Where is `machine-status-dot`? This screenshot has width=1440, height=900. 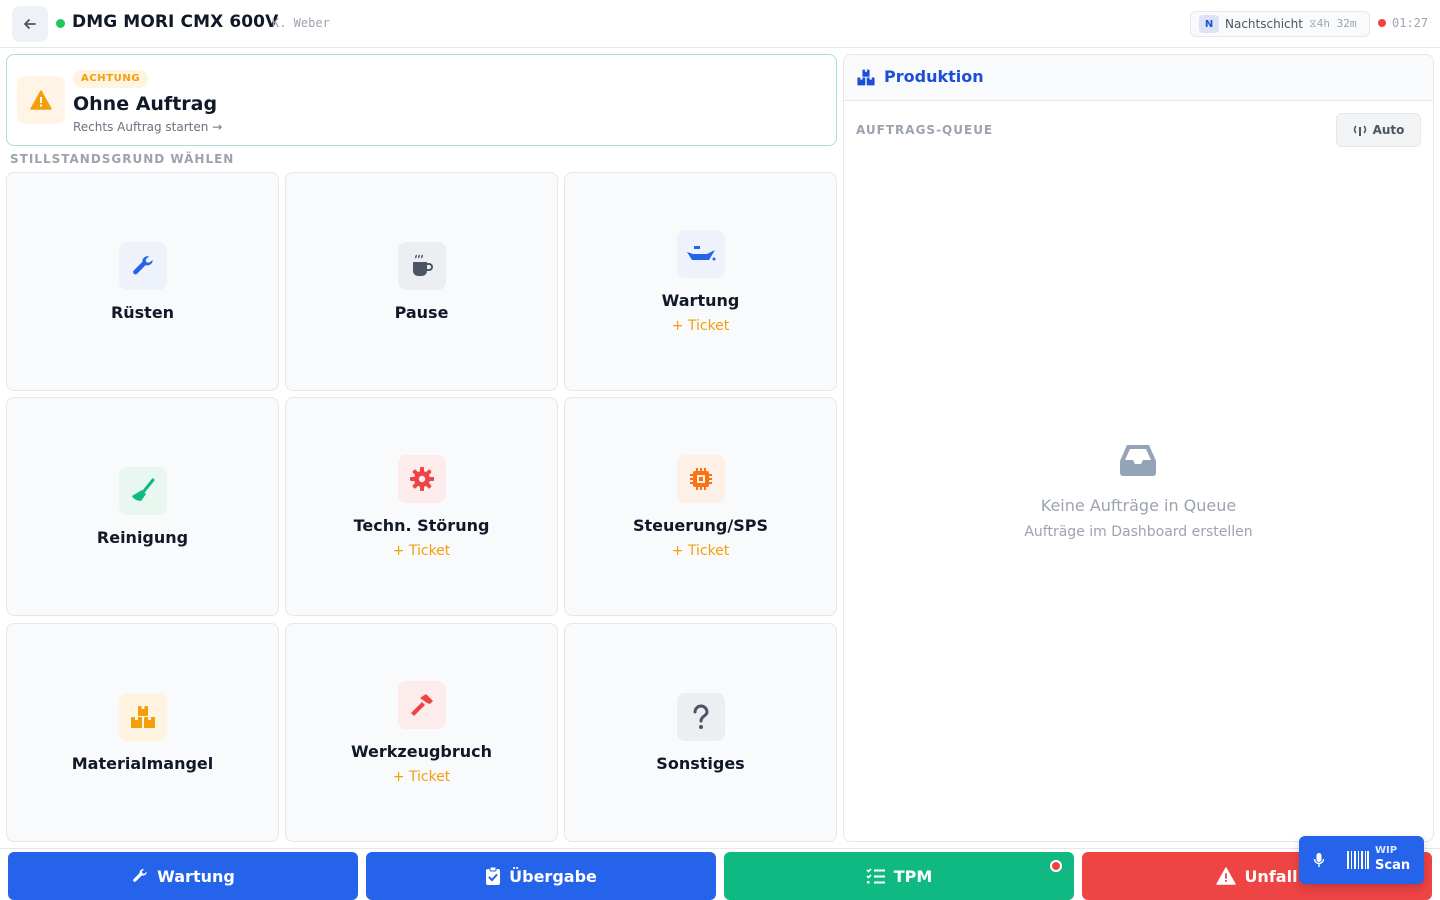 machine-status-dot is located at coordinates (60, 23).